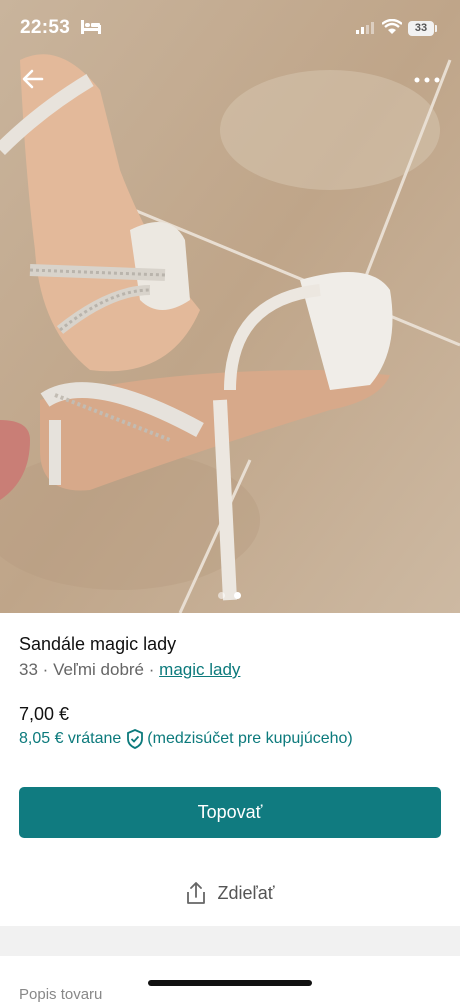 The image size is (460, 1003). I want to click on more-options-button, so click(427, 80).